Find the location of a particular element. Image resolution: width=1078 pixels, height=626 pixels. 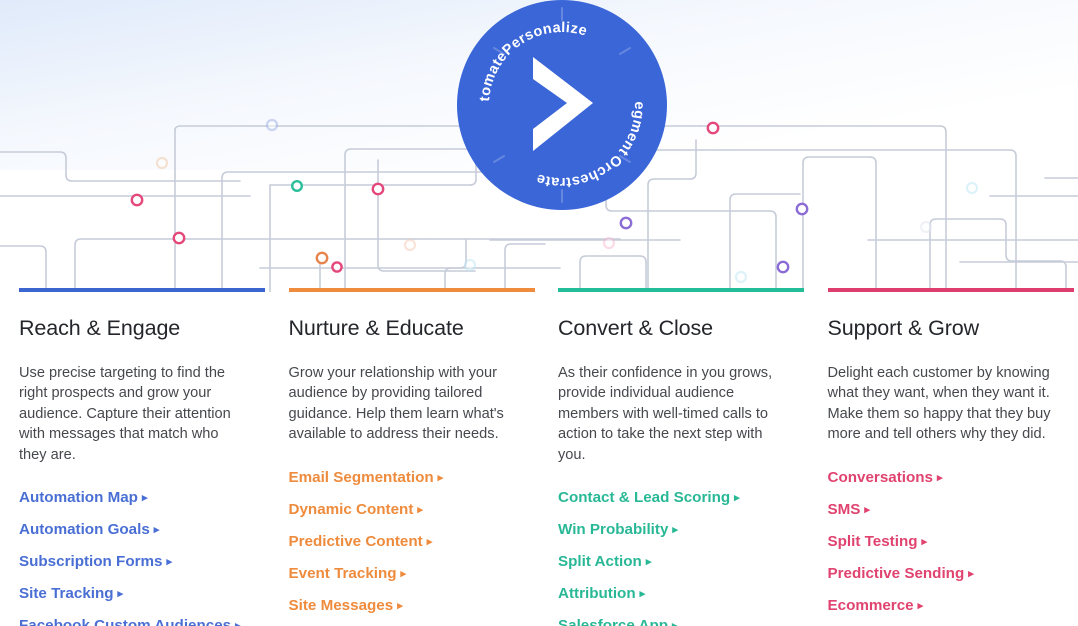

list-item: Ecommerce ▸ is located at coordinates (940, 606).